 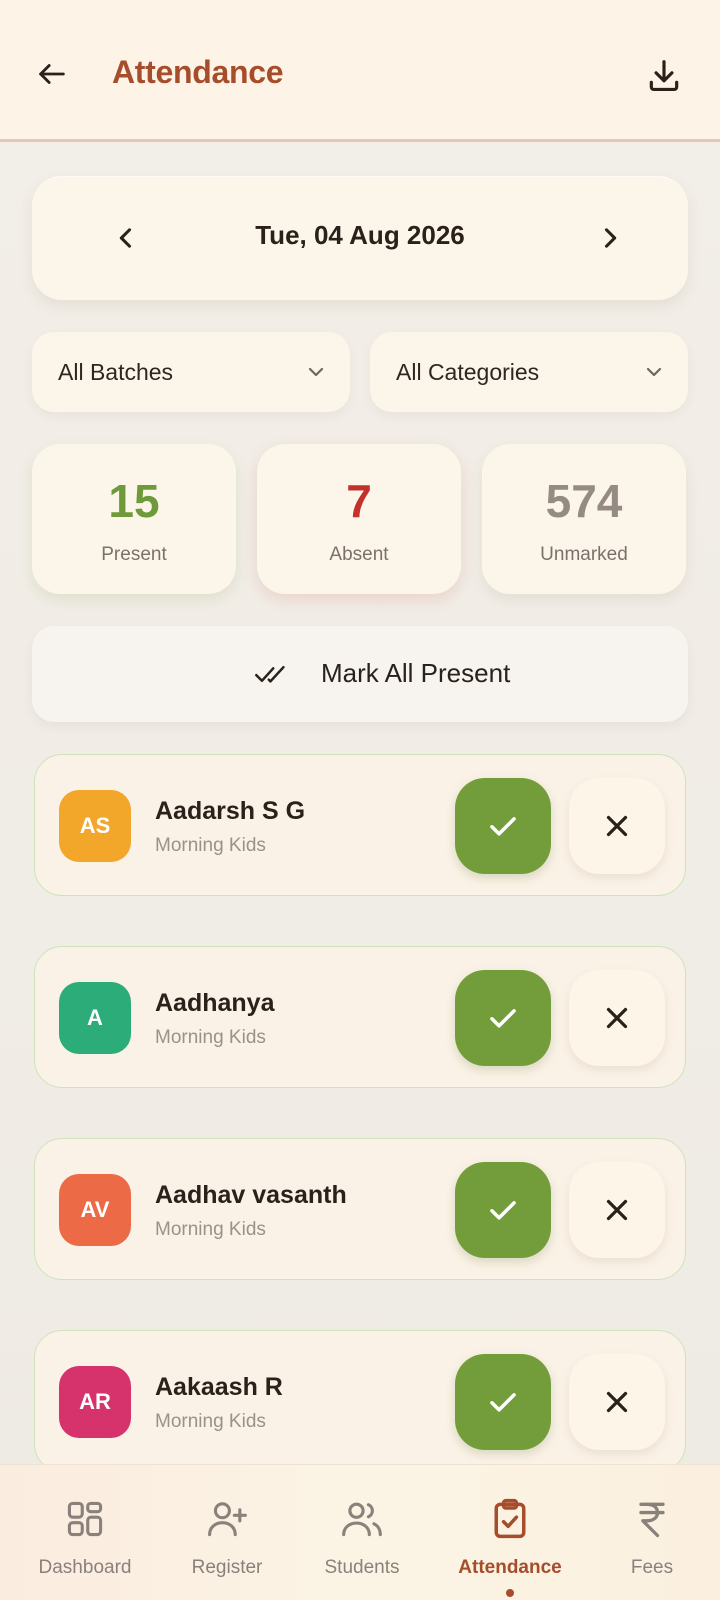 I want to click on nav-item-fees: Fees, so click(x=650, y=1532).